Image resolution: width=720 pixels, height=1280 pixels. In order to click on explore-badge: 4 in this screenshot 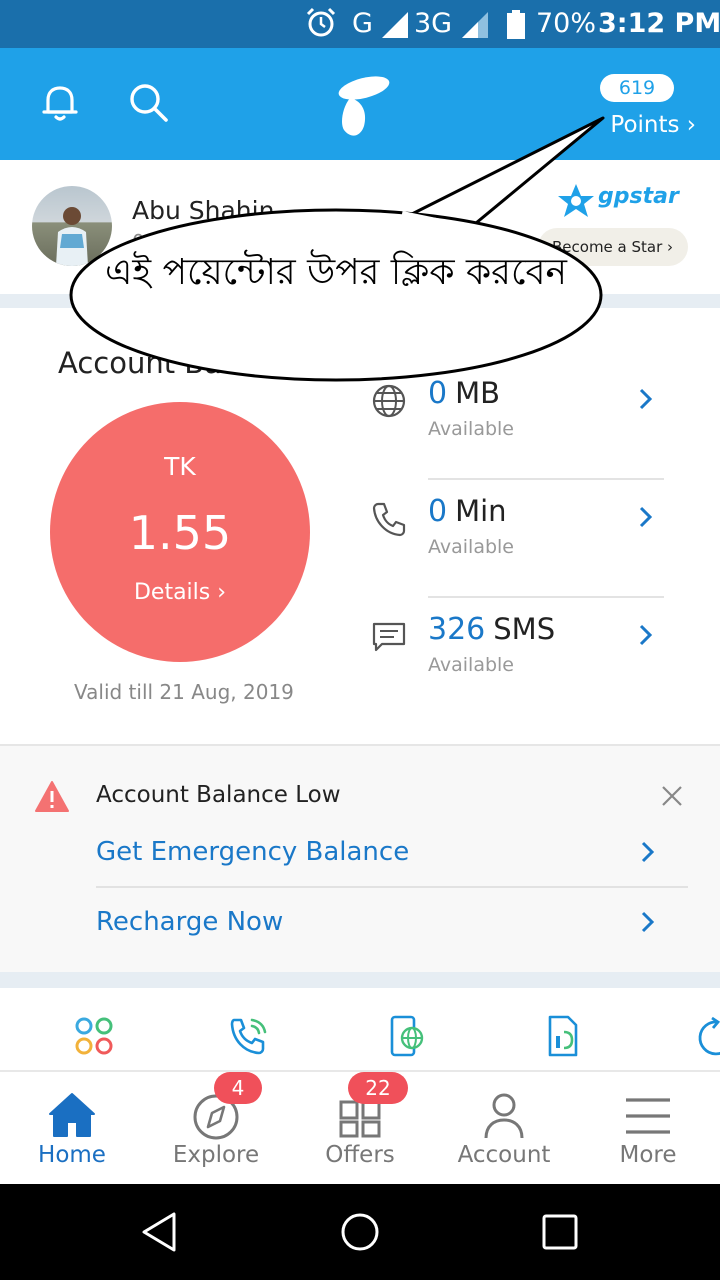, I will do `click(238, 1088)`.